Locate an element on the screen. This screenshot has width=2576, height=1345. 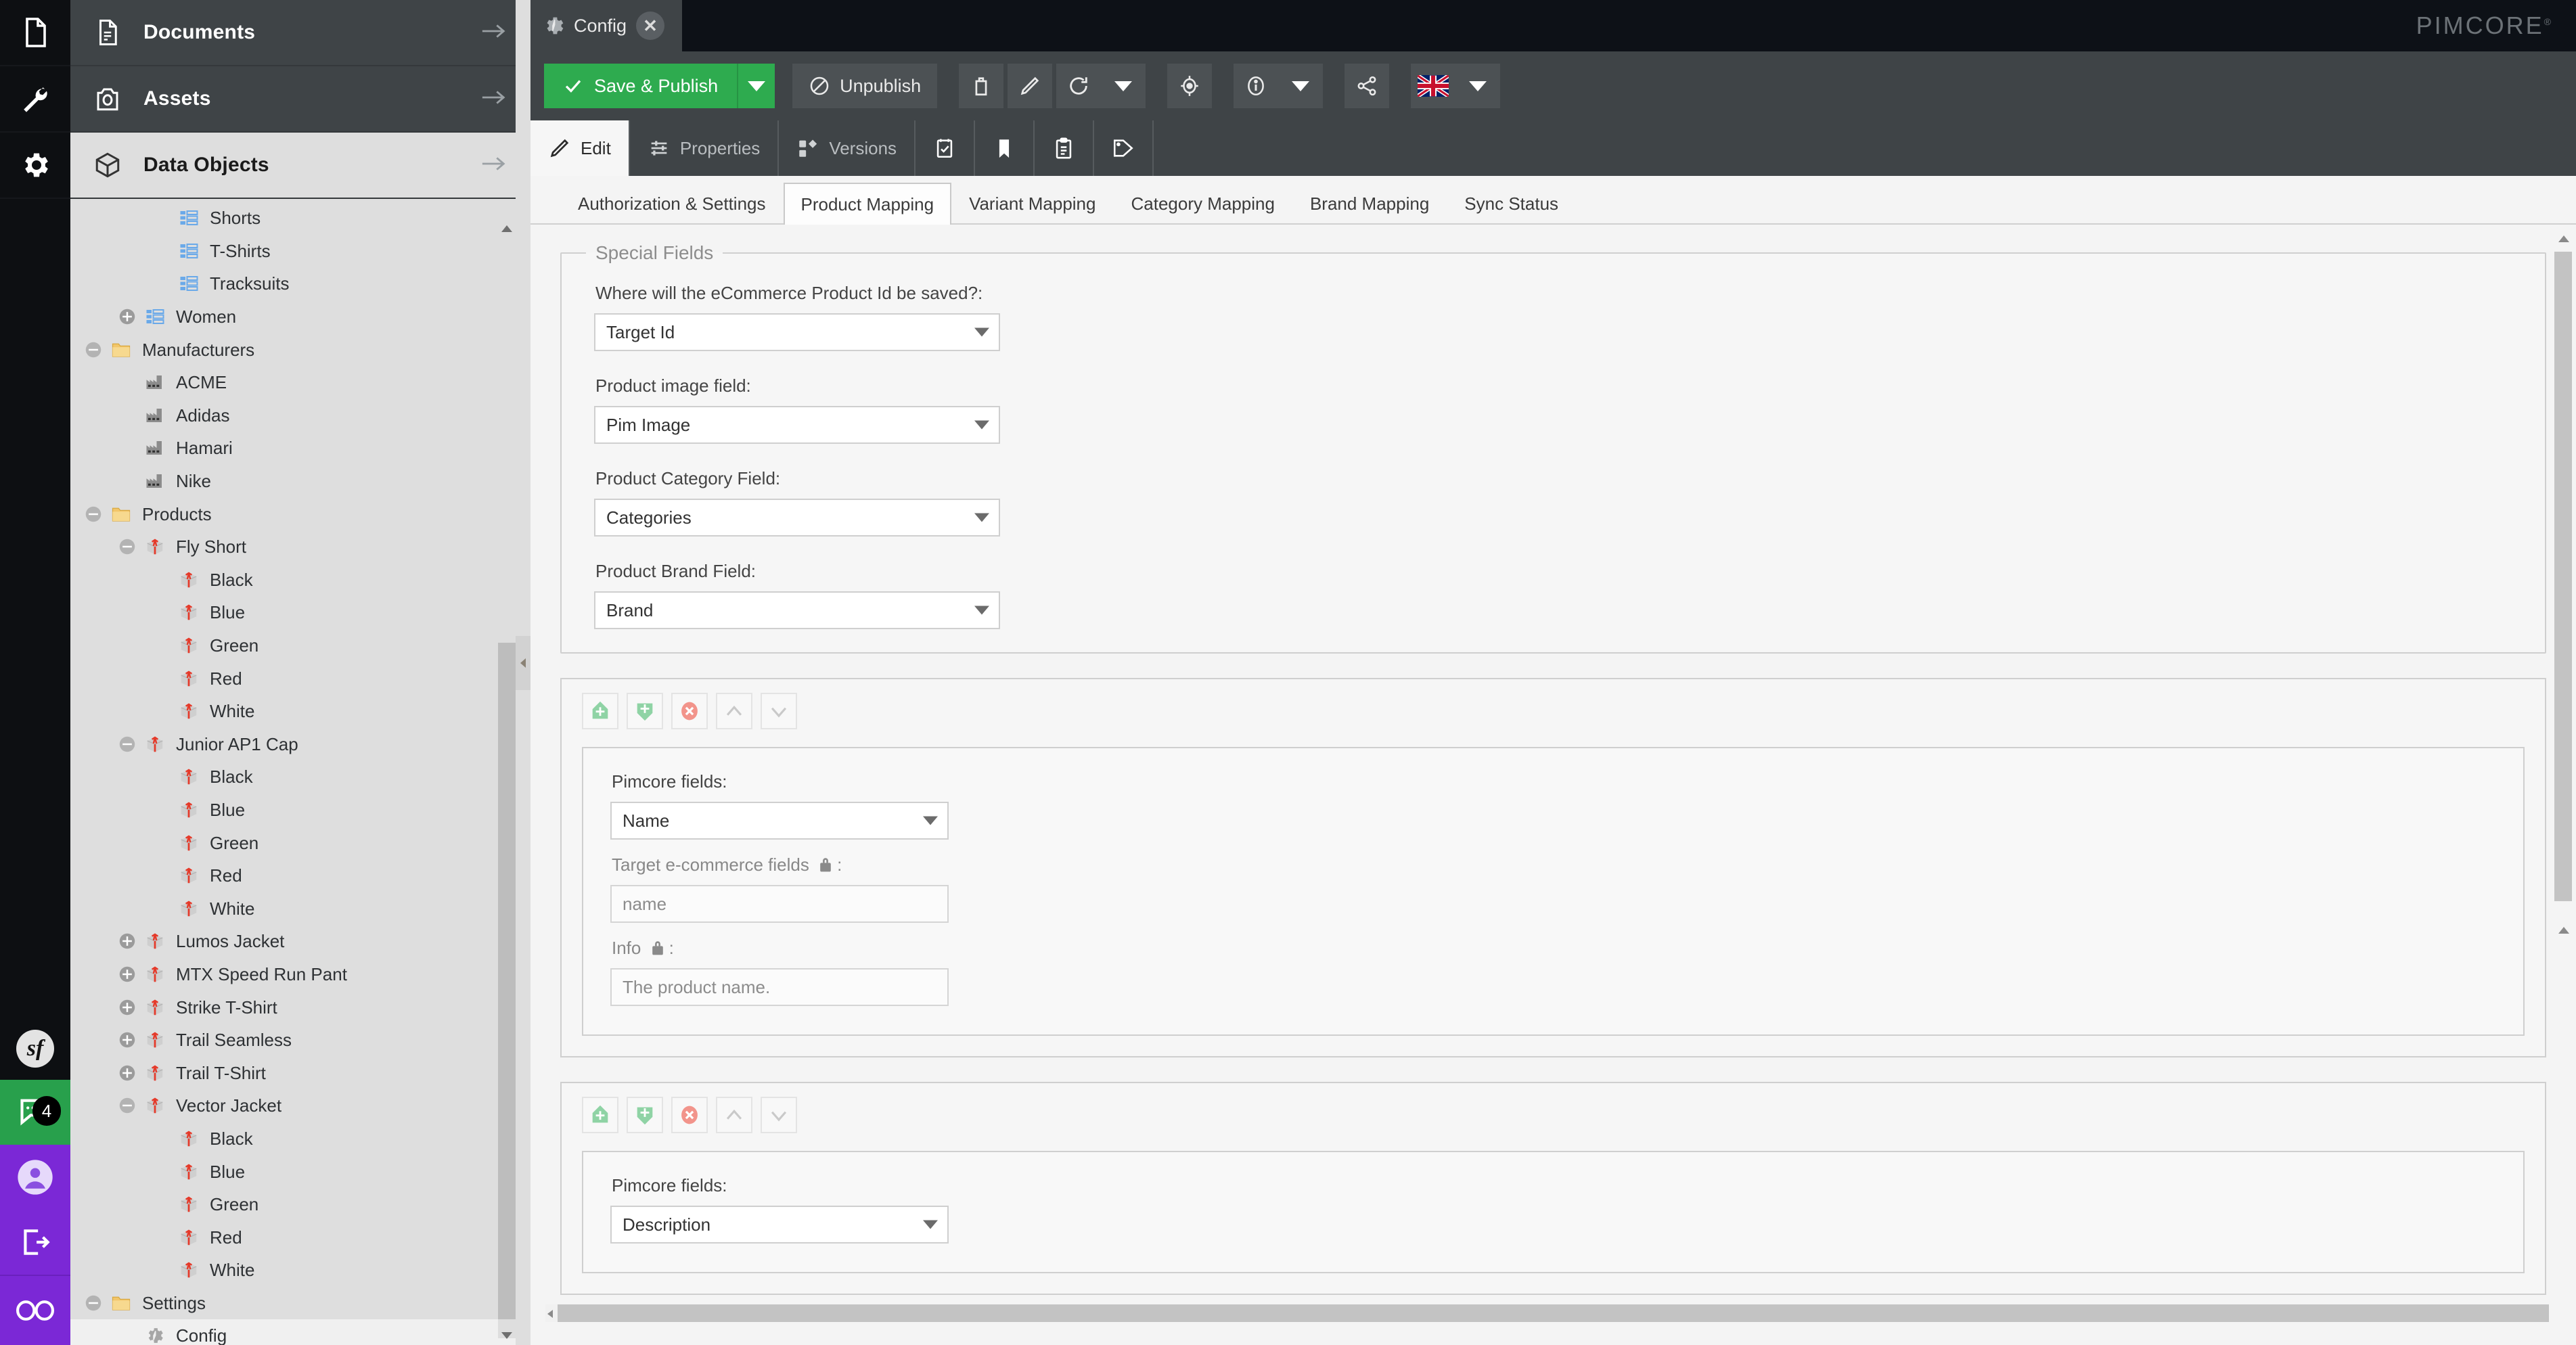
tab-properties: Properties is located at coordinates (705, 148).